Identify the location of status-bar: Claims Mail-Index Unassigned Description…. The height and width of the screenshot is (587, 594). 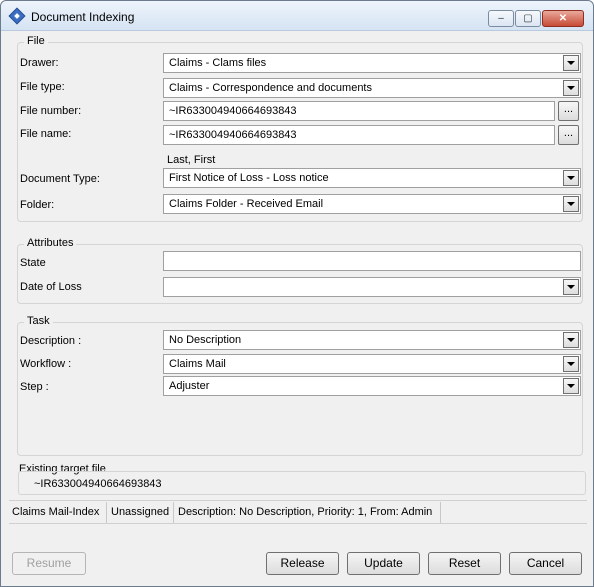
(298, 512).